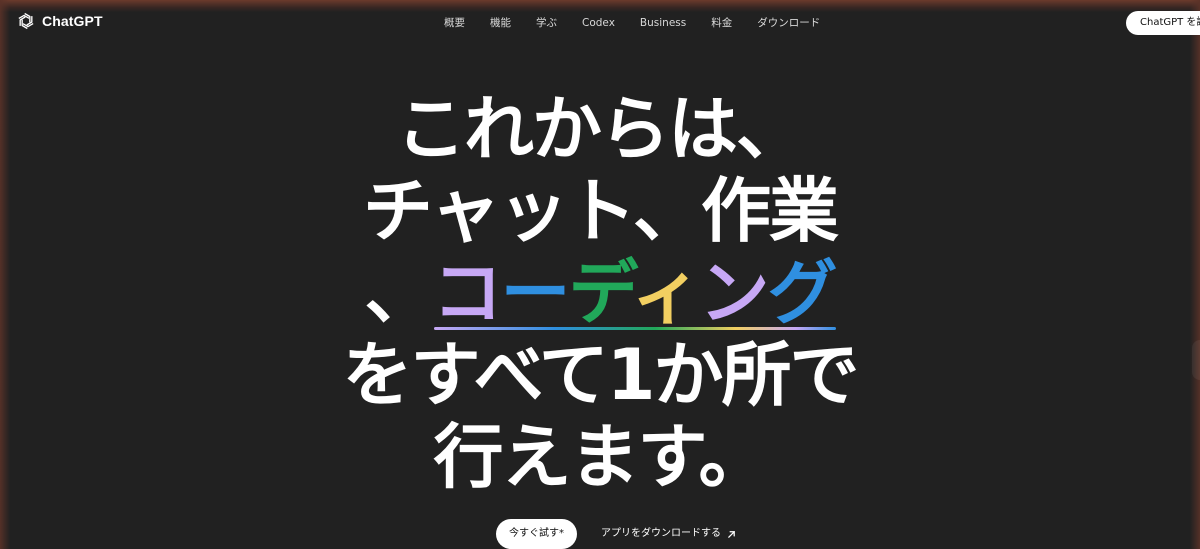 Image resolution: width=1200 pixels, height=549 pixels. Describe the element at coordinates (601, 211) in the screenshot. I see `hero-line-2: チャット、作業` at that location.